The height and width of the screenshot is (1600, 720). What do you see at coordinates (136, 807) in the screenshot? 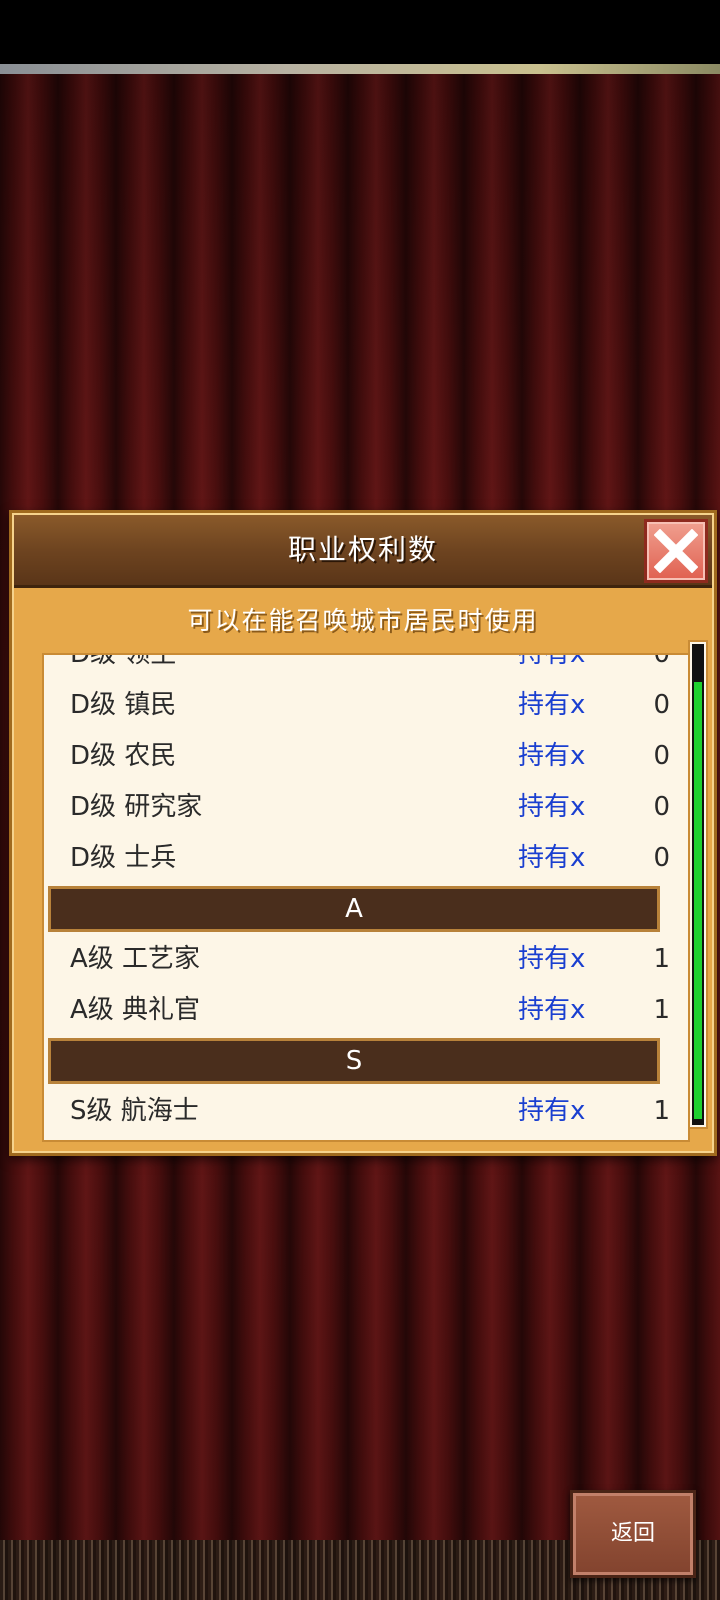
I see `job-name: D级 研究家` at bounding box center [136, 807].